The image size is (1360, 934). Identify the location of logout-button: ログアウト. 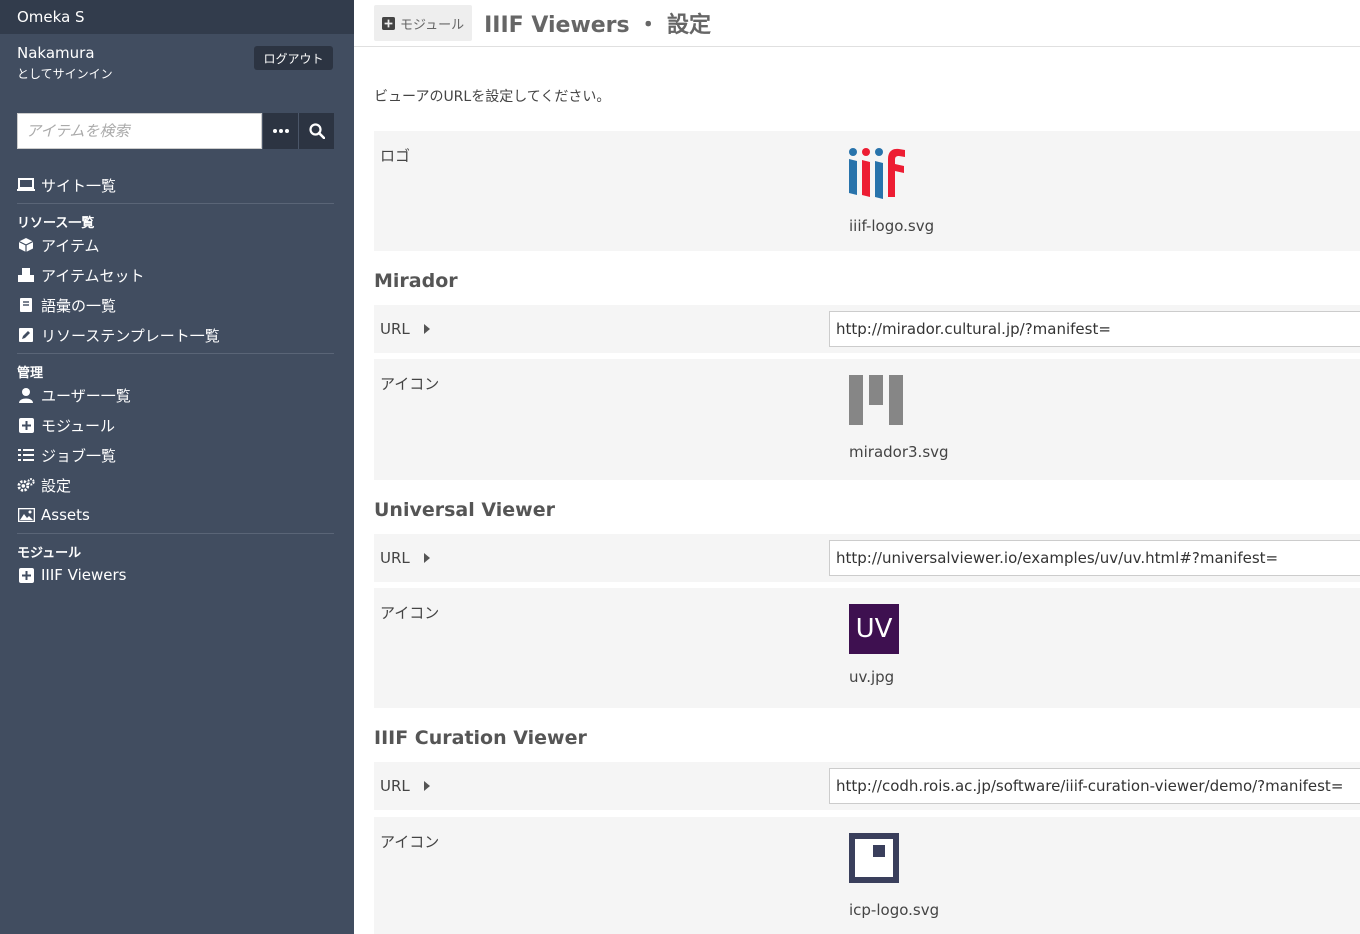
(293, 58).